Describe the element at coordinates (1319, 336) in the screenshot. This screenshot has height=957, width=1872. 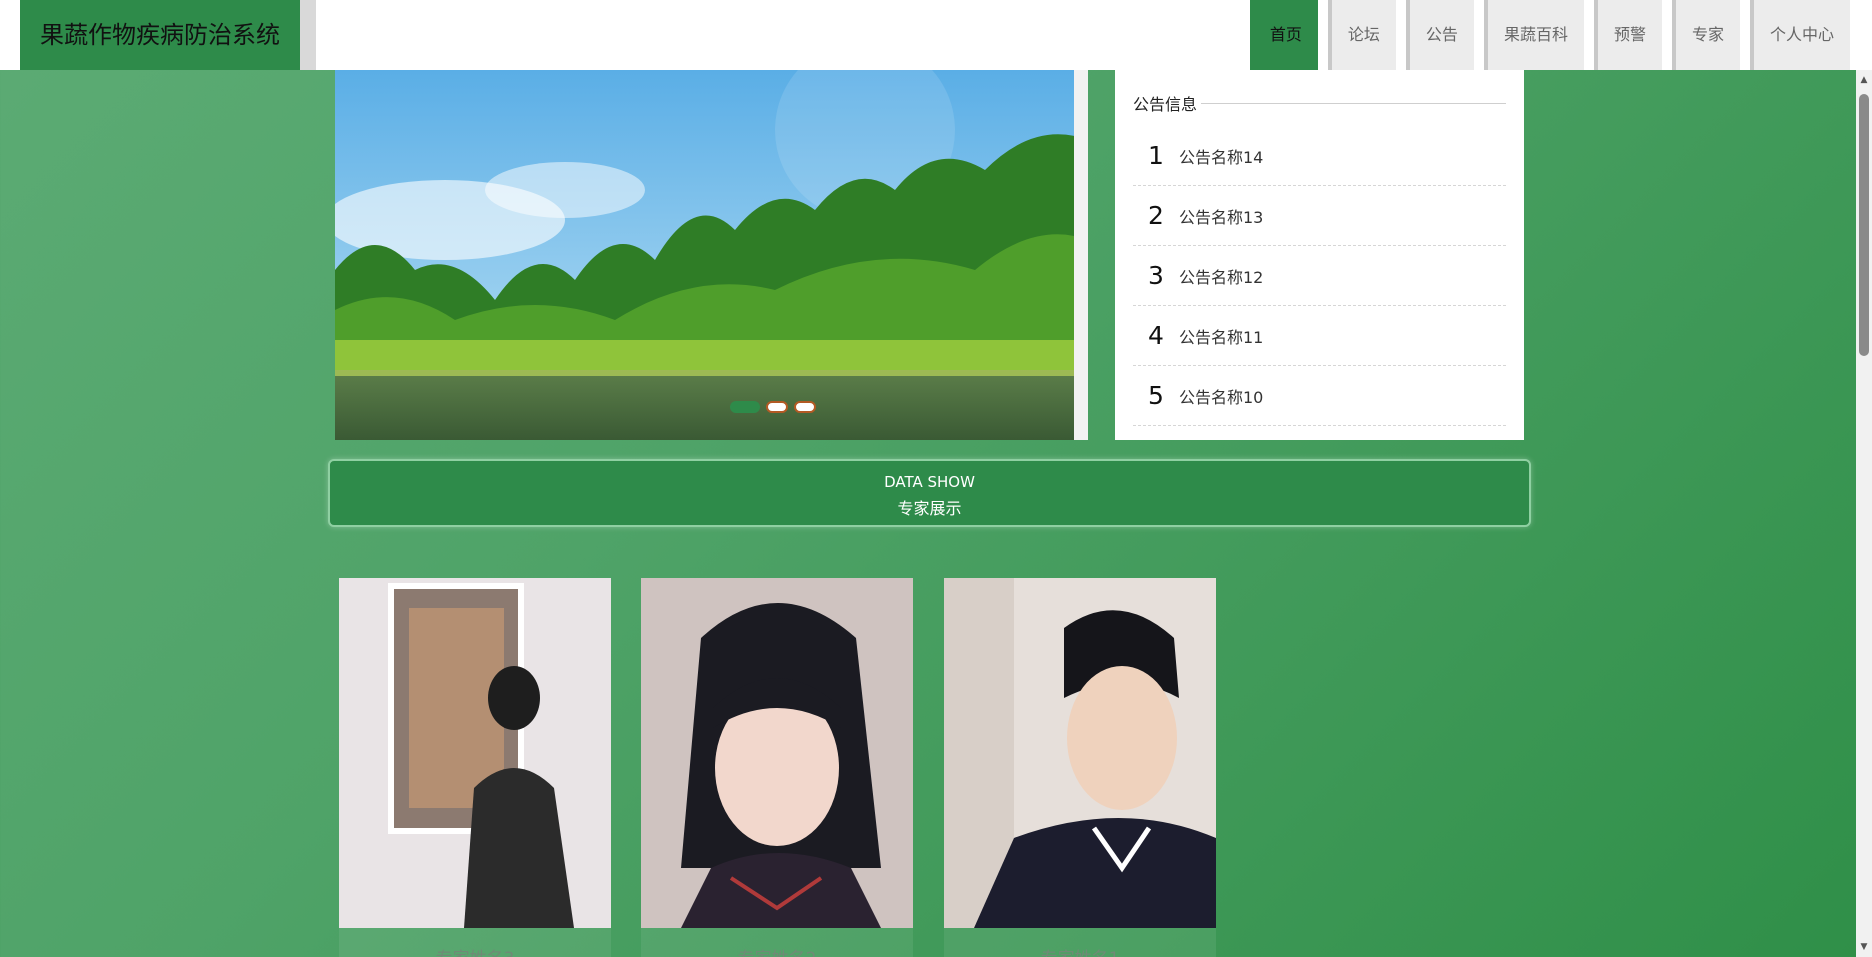
I see `notice-item: 4 公告名称11` at that location.